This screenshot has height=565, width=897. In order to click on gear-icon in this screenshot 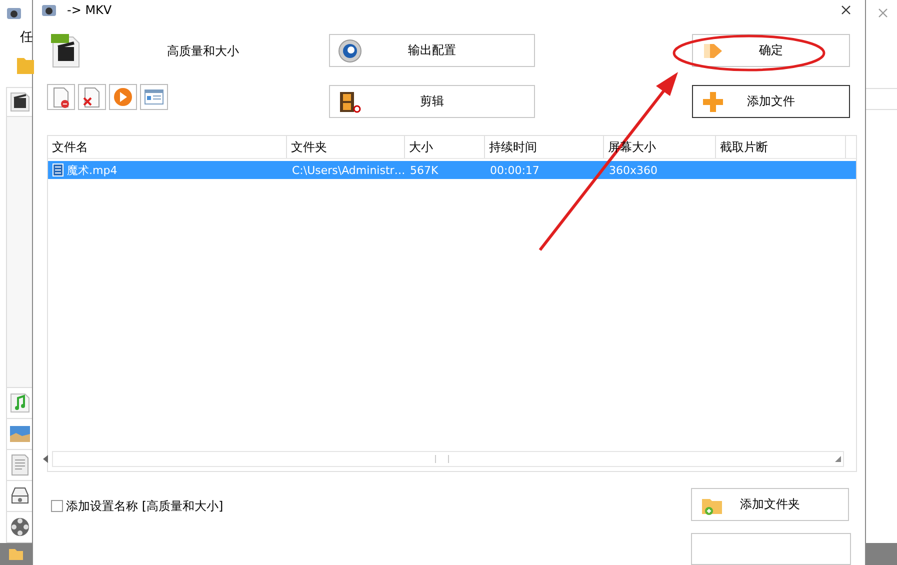, I will do `click(350, 50)`.